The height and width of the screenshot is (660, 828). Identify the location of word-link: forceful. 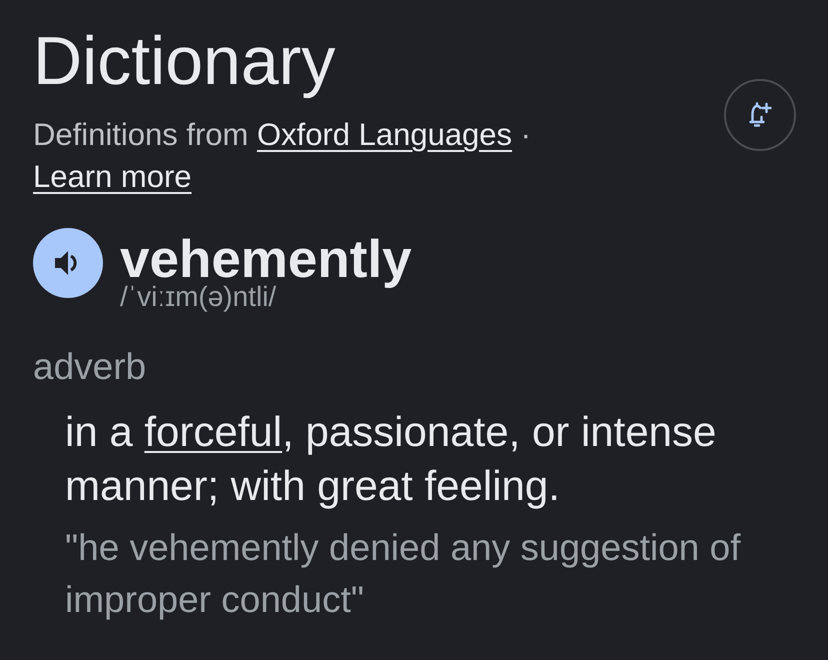
(213, 431).